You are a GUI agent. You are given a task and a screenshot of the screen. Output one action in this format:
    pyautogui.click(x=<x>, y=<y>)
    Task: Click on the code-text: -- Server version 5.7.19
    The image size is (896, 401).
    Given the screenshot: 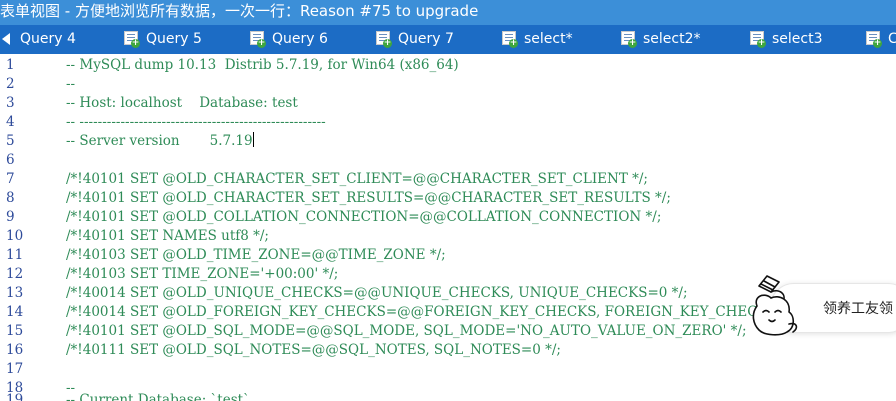 What is the action you would take?
    pyautogui.click(x=159, y=141)
    